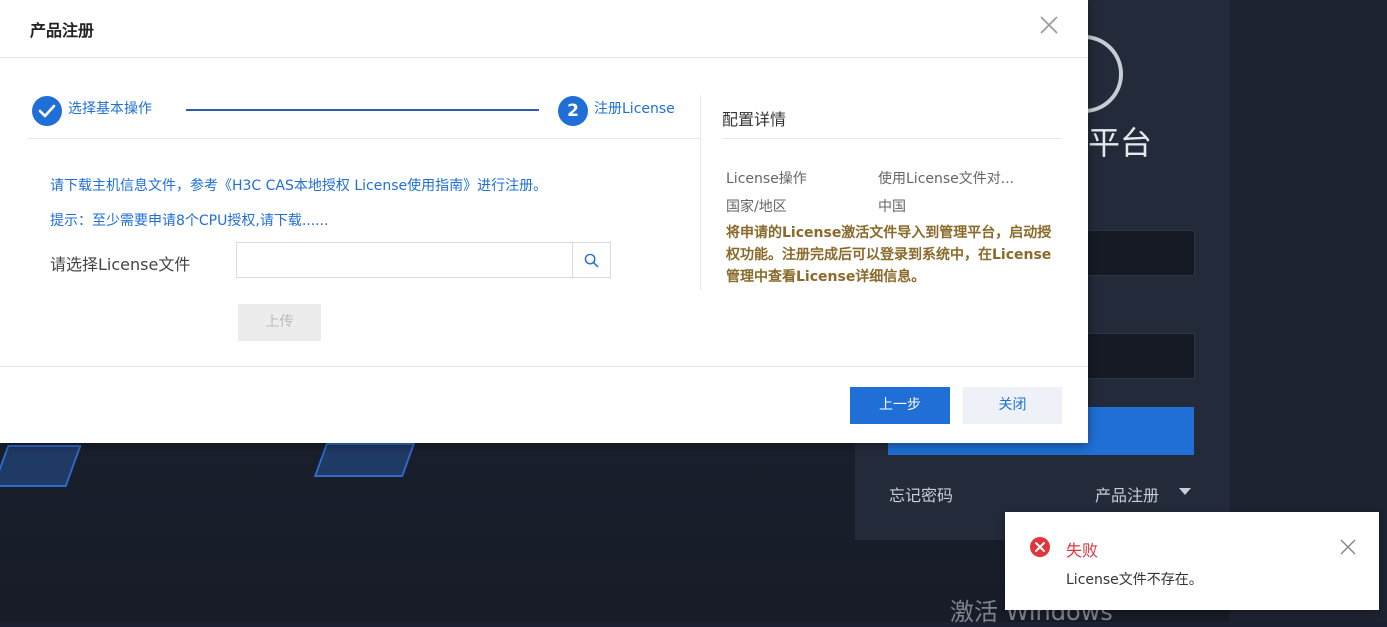 This screenshot has width=1387, height=627. Describe the element at coordinates (900, 405) in the screenshot. I see `previous-step-button: 上一步` at that location.